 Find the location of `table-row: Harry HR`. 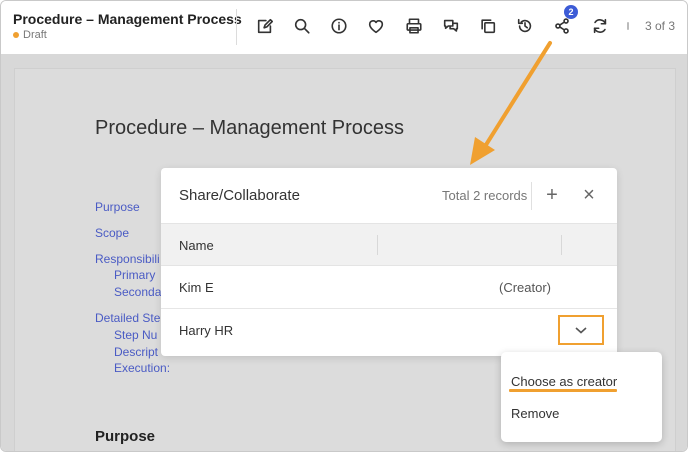

table-row: Harry HR is located at coordinates (389, 330).